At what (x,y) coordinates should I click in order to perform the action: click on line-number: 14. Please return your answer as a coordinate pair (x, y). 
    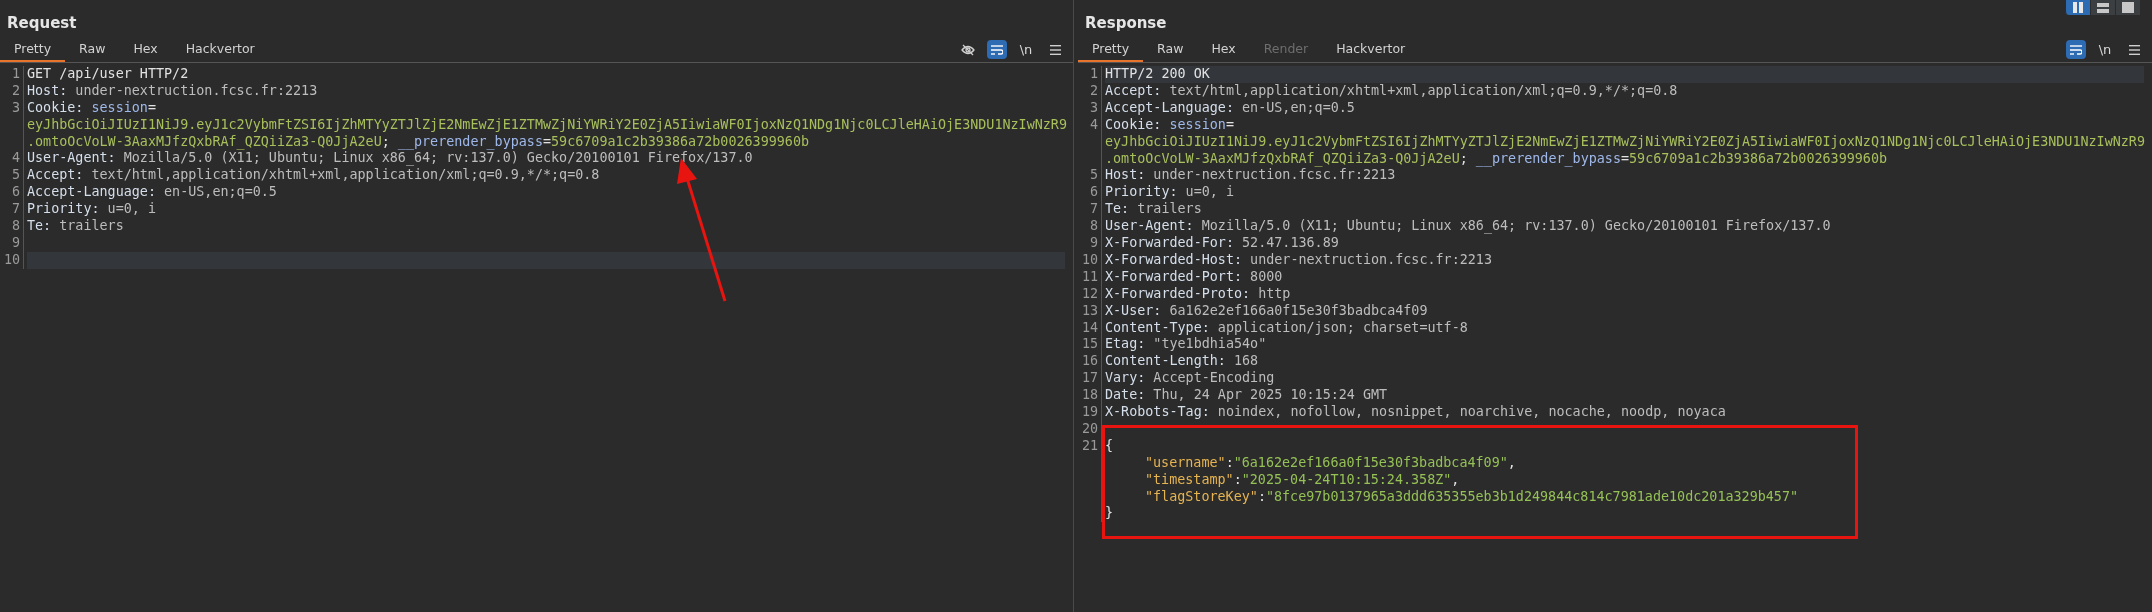
    Looking at the image, I should click on (1090, 328).